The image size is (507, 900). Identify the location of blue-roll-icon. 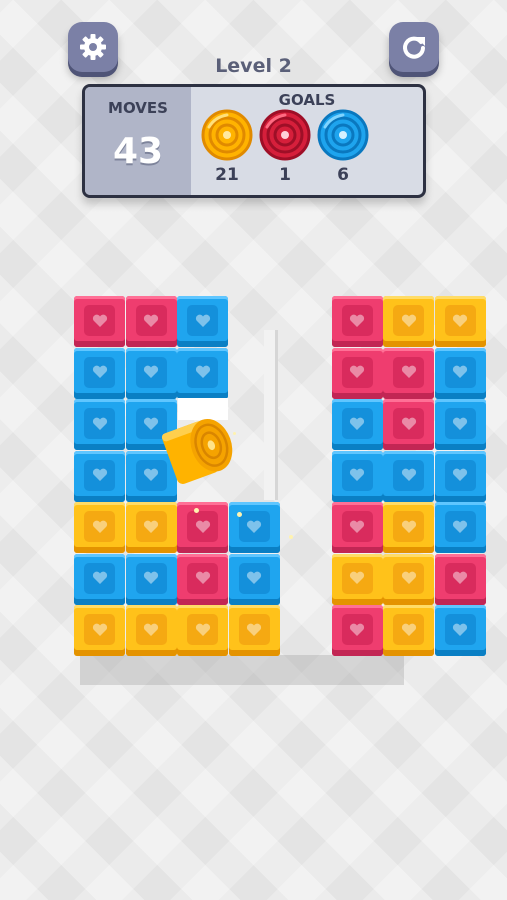
(343, 135).